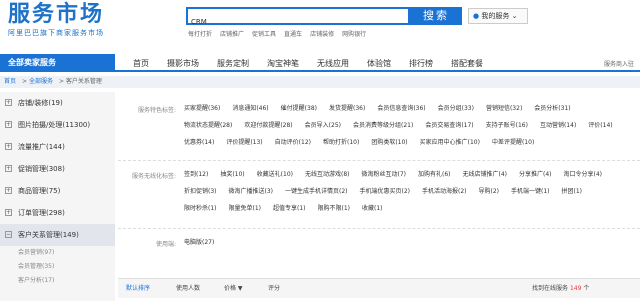  Describe the element at coordinates (449, 125) in the screenshot. I see `feature-tag: 会员交易查询(17)` at that location.